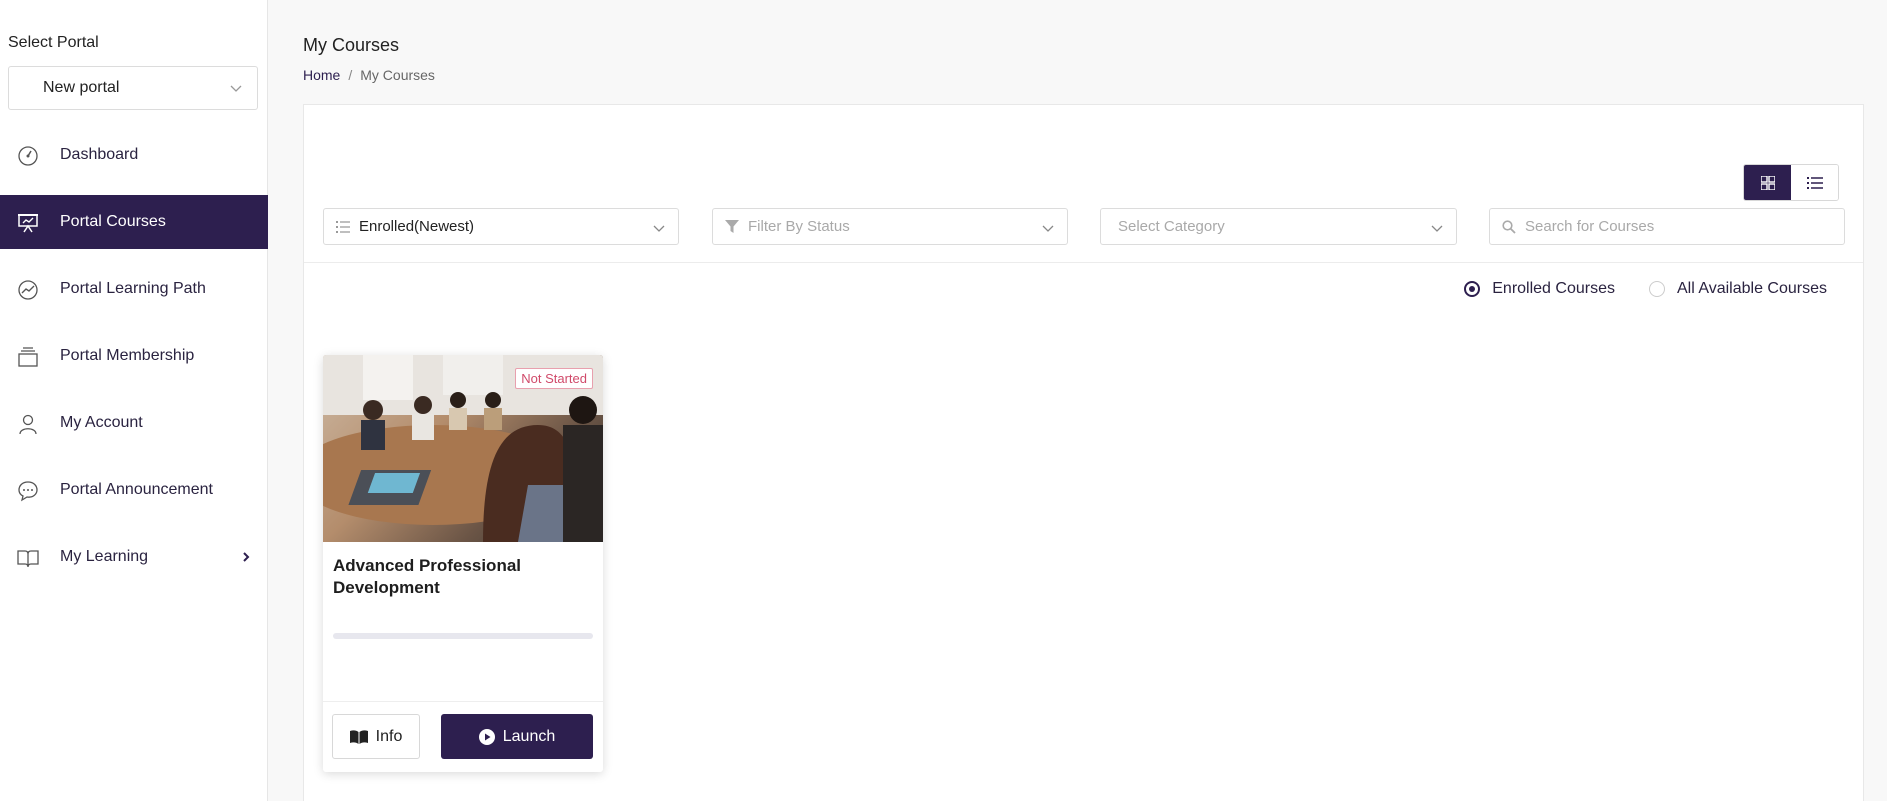 The width and height of the screenshot is (1887, 801). Describe the element at coordinates (1645, 289) in the screenshot. I see `course-scope-radios: Enrolled Courses All Available Courses` at that location.